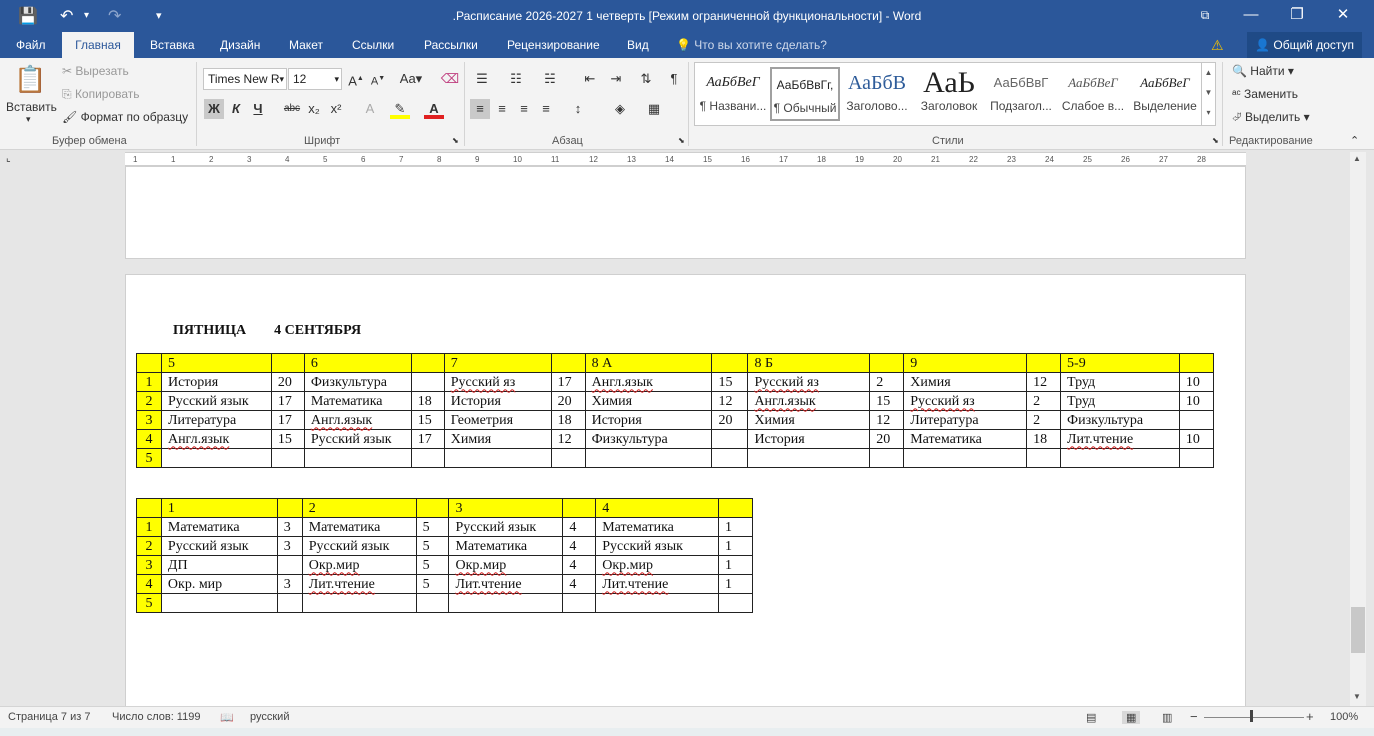 The width and height of the screenshot is (1374, 736). I want to click on borders-icon: ▦, so click(654, 109).